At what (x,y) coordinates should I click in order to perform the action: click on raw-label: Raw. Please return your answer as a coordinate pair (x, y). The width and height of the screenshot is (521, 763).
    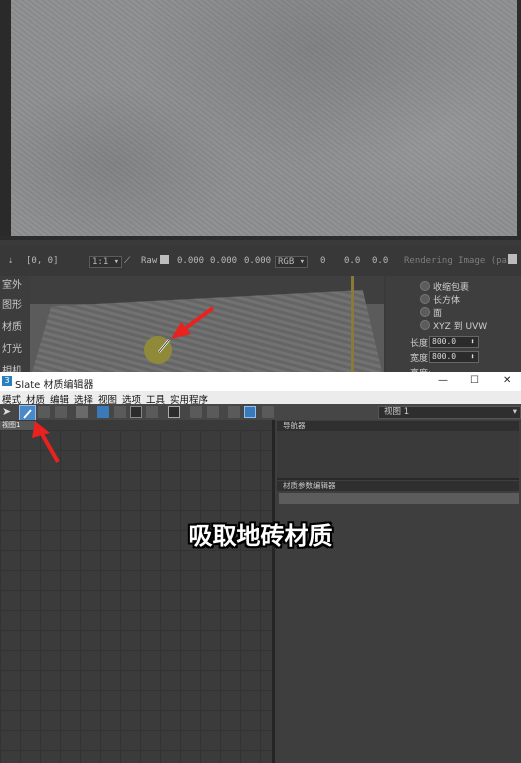
    Looking at the image, I should click on (149, 261).